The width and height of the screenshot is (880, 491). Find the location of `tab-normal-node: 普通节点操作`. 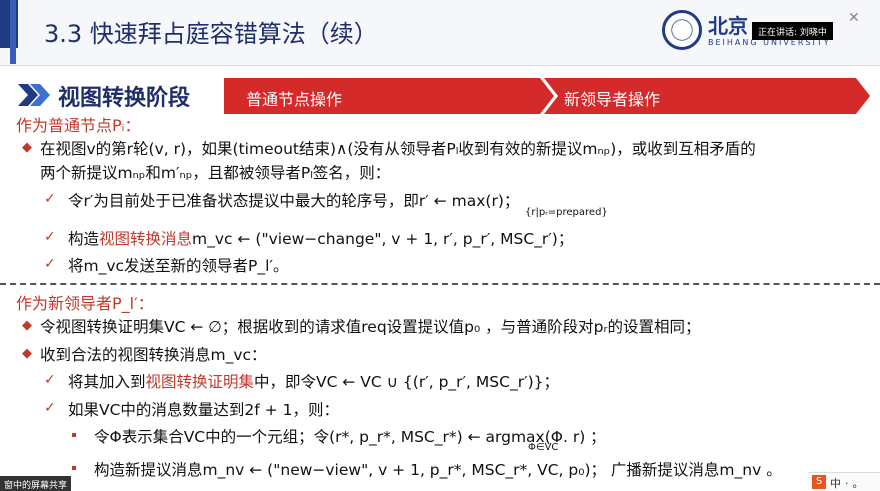

tab-normal-node: 普通节点操作 is located at coordinates (294, 98).